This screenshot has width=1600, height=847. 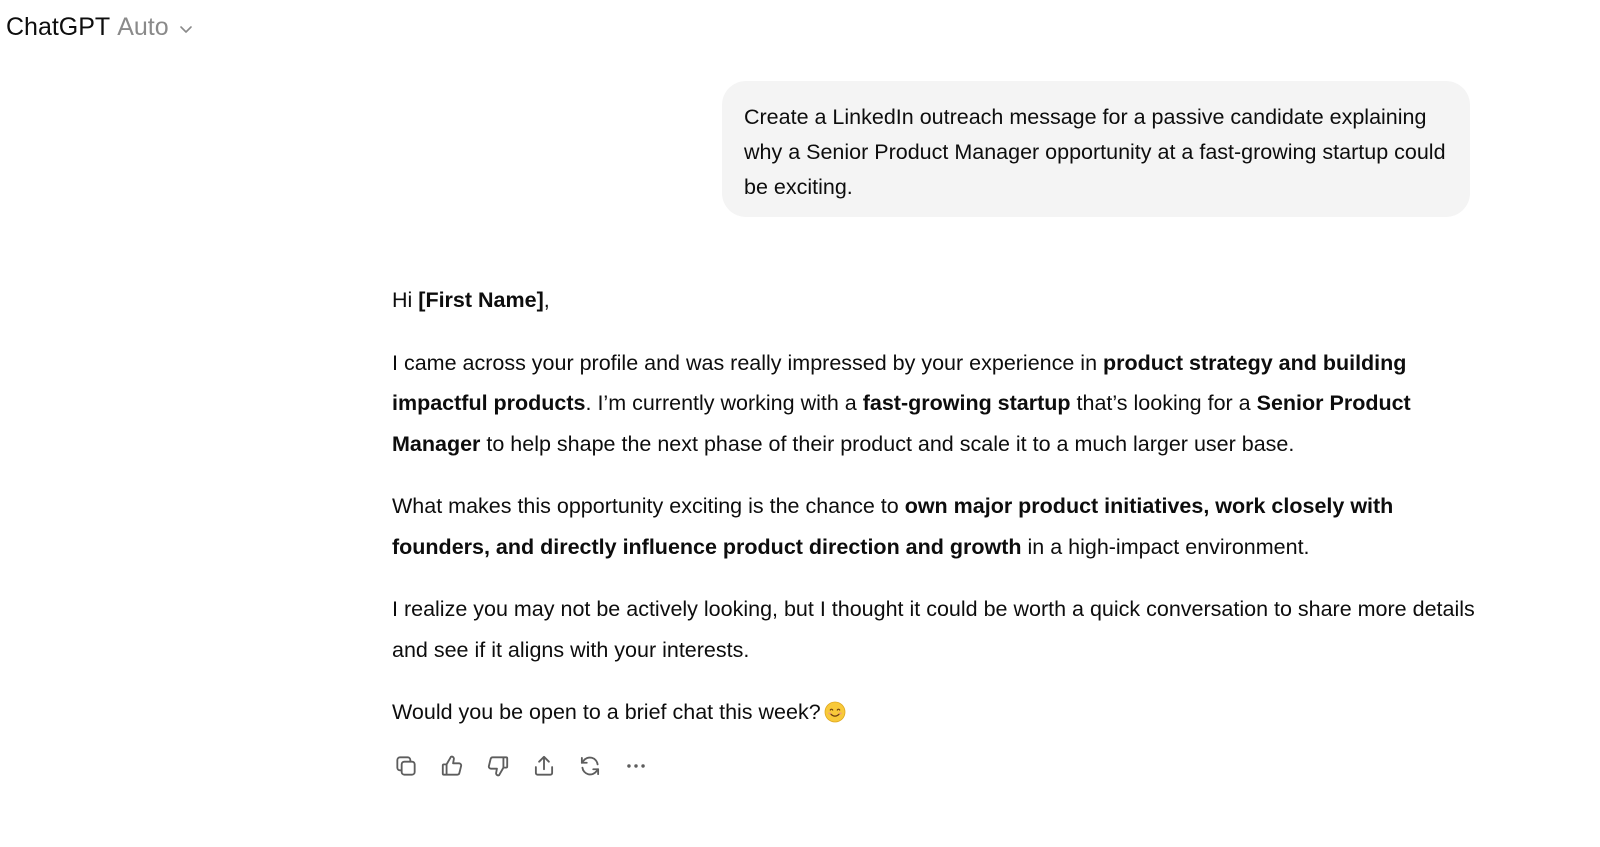 What do you see at coordinates (405, 300) in the screenshot?
I see `greeting-text: Hi` at bounding box center [405, 300].